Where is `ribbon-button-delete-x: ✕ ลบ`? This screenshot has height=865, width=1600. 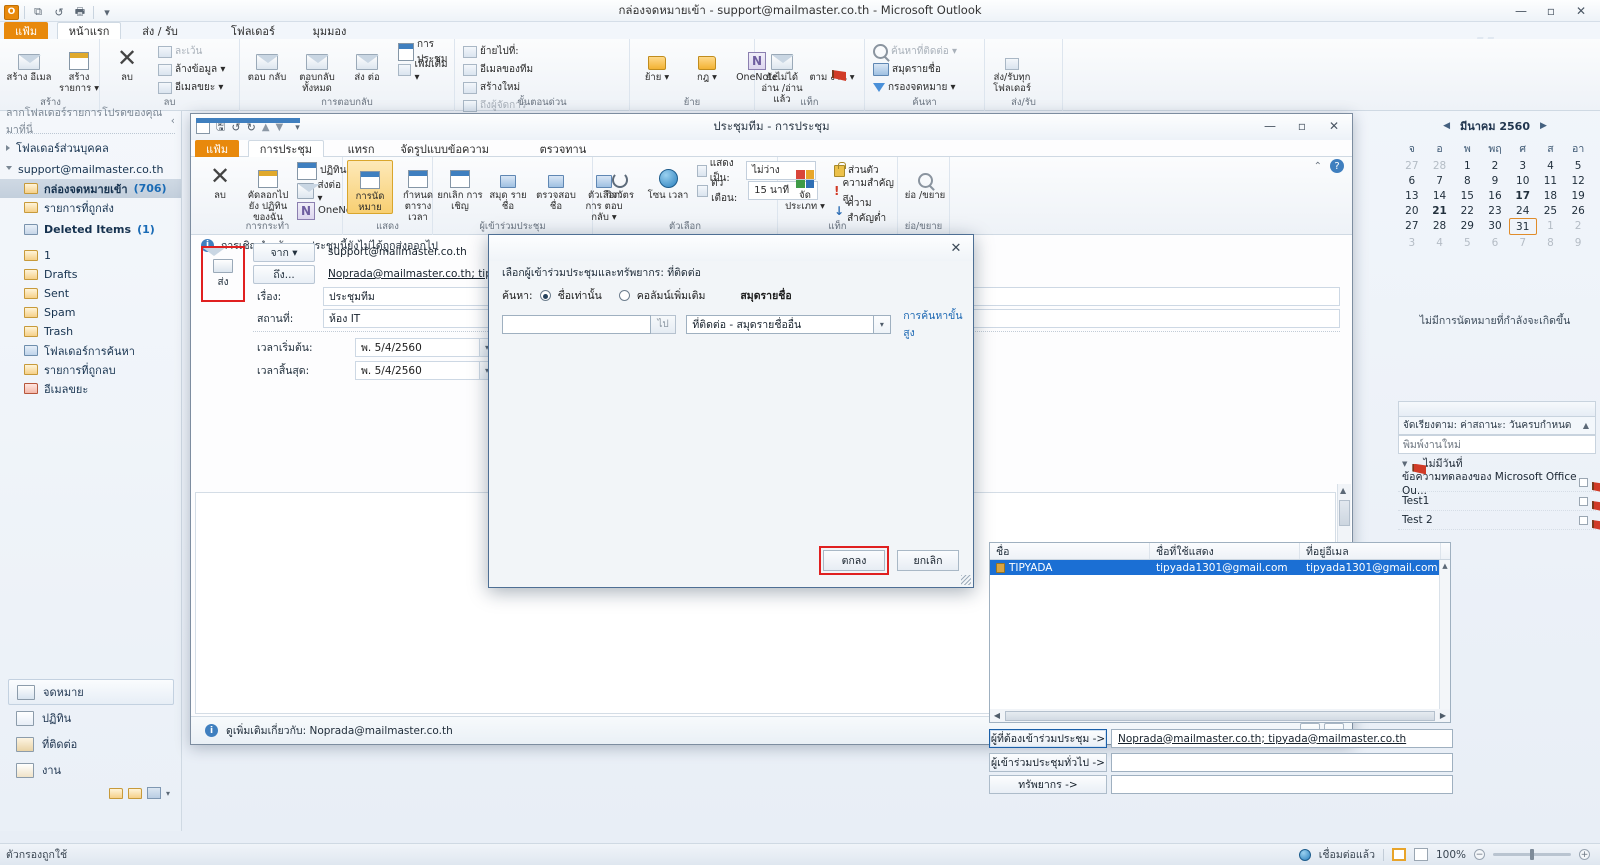 ribbon-button-delete-x: ✕ ลบ is located at coordinates (127, 62).